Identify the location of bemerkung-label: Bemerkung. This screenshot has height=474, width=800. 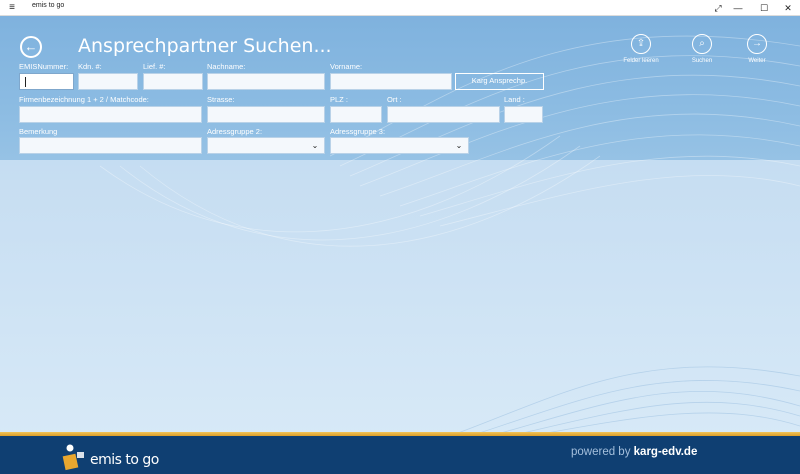
(38, 131).